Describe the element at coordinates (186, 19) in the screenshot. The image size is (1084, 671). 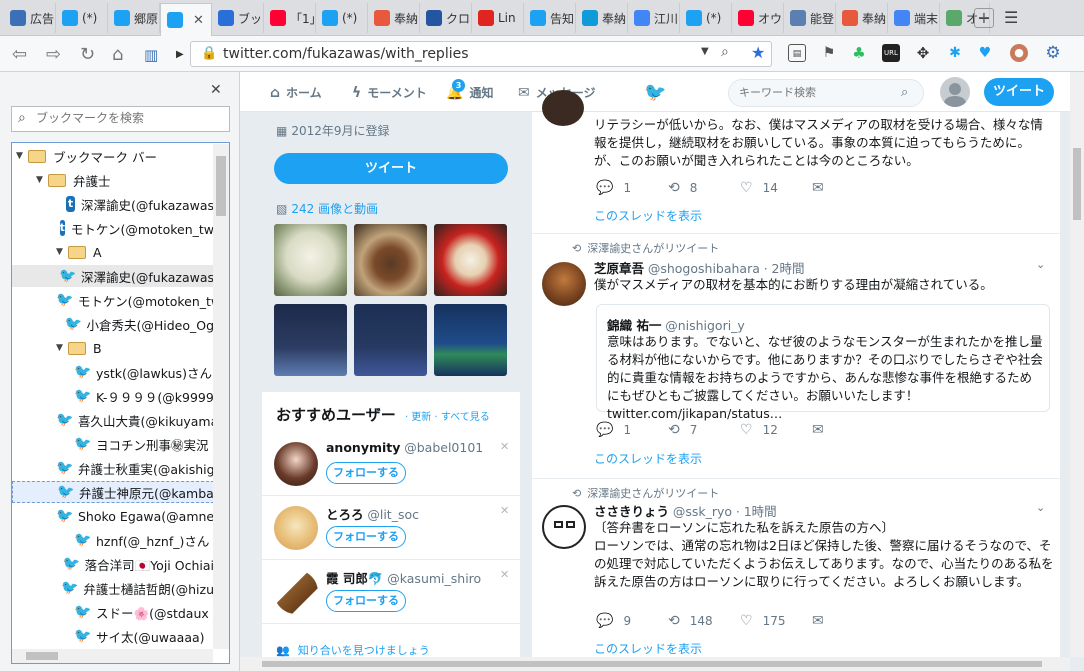
I see `browser-tab: ✕` at that location.